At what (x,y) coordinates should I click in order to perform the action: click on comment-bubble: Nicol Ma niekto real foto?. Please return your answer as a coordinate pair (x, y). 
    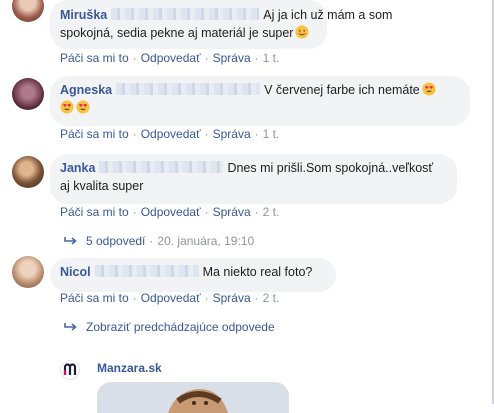
    Looking at the image, I should click on (193, 275).